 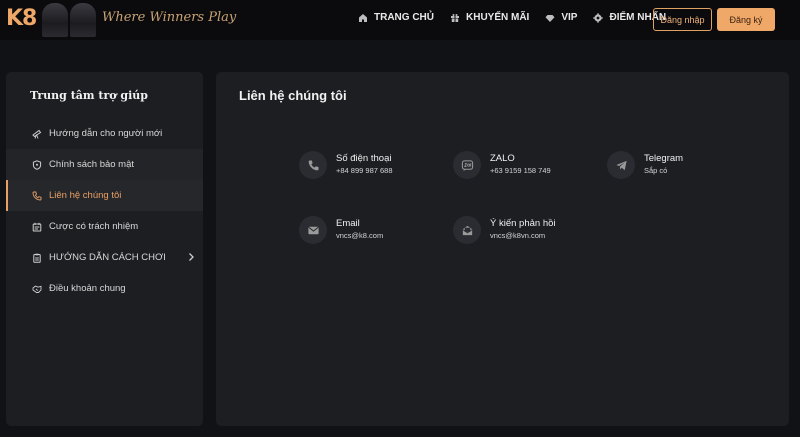 What do you see at coordinates (645, 165) in the screenshot?
I see `contact-telegram: Telegram Sắp có` at bounding box center [645, 165].